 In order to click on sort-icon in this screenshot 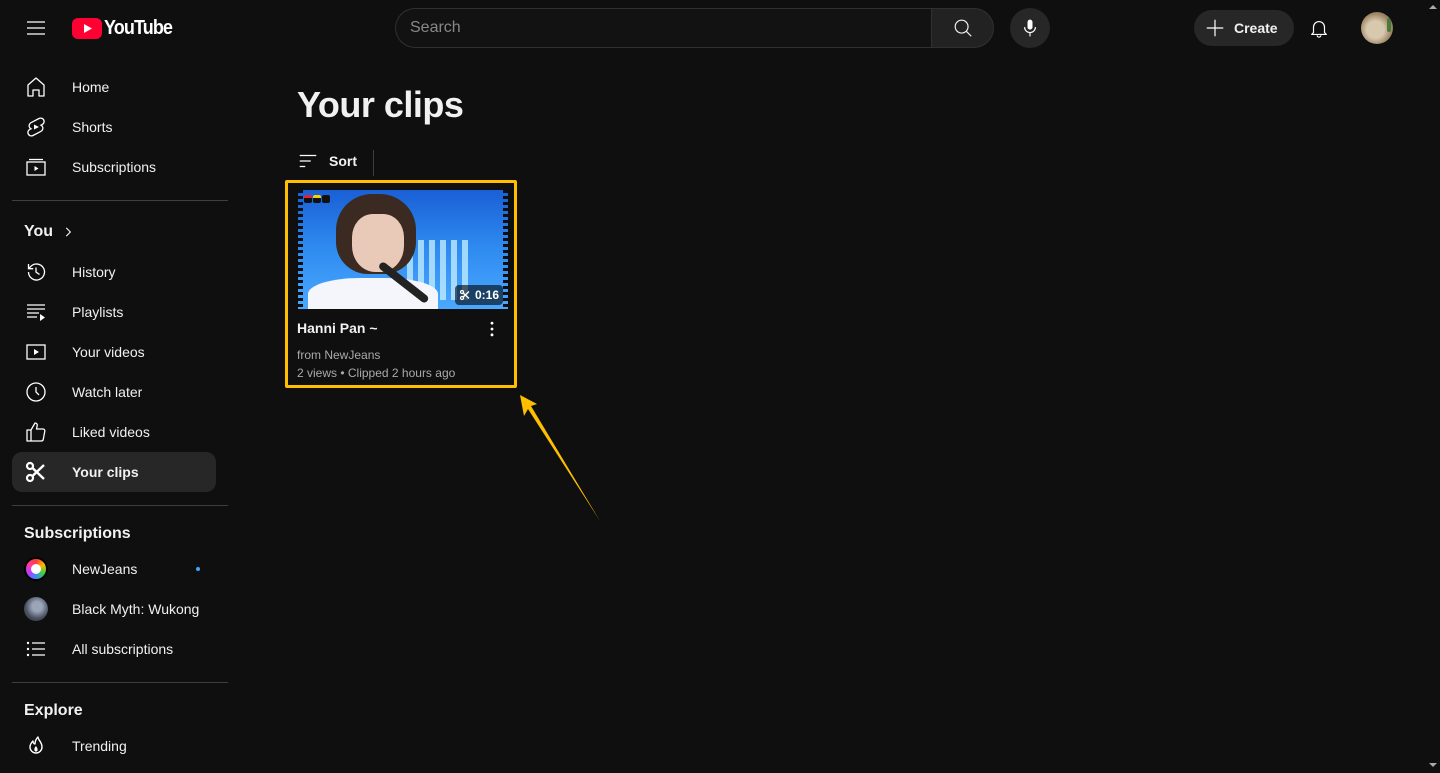, I will do `click(308, 161)`.